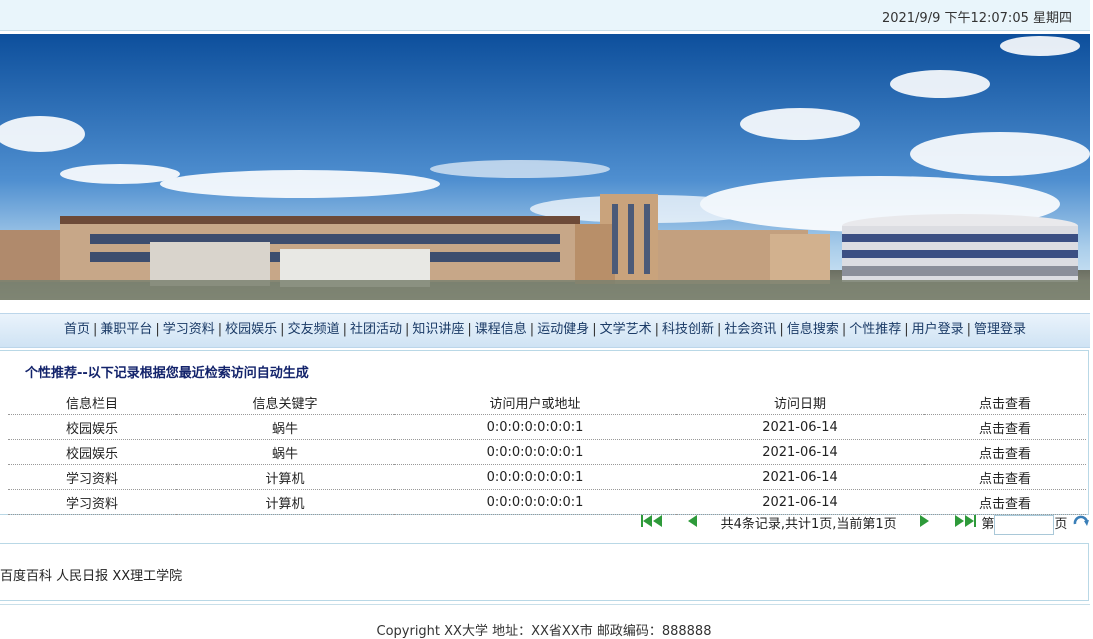 The width and height of the screenshot is (1093, 639). Describe the element at coordinates (545, 15) in the screenshot. I see `top-bar: 2021/9/9 下午12:07:05 星期四` at that location.